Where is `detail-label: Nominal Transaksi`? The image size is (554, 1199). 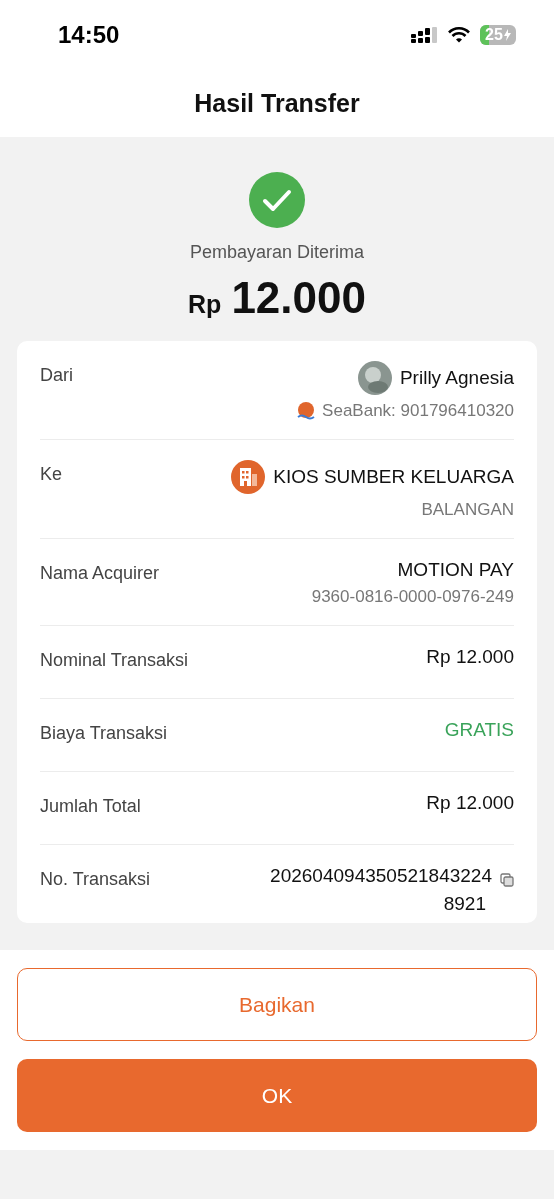 detail-label: Nominal Transaksi is located at coordinates (114, 660).